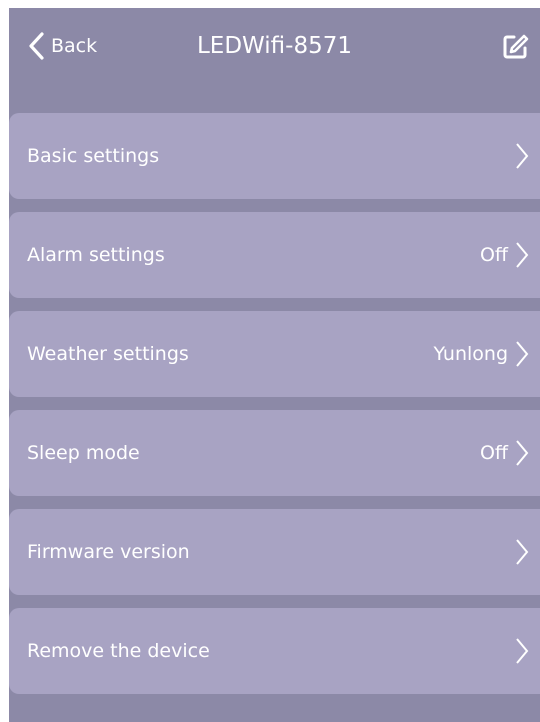  Describe the element at coordinates (274, 156) in the screenshot. I see `row-basic-settings: Basic settings` at that location.